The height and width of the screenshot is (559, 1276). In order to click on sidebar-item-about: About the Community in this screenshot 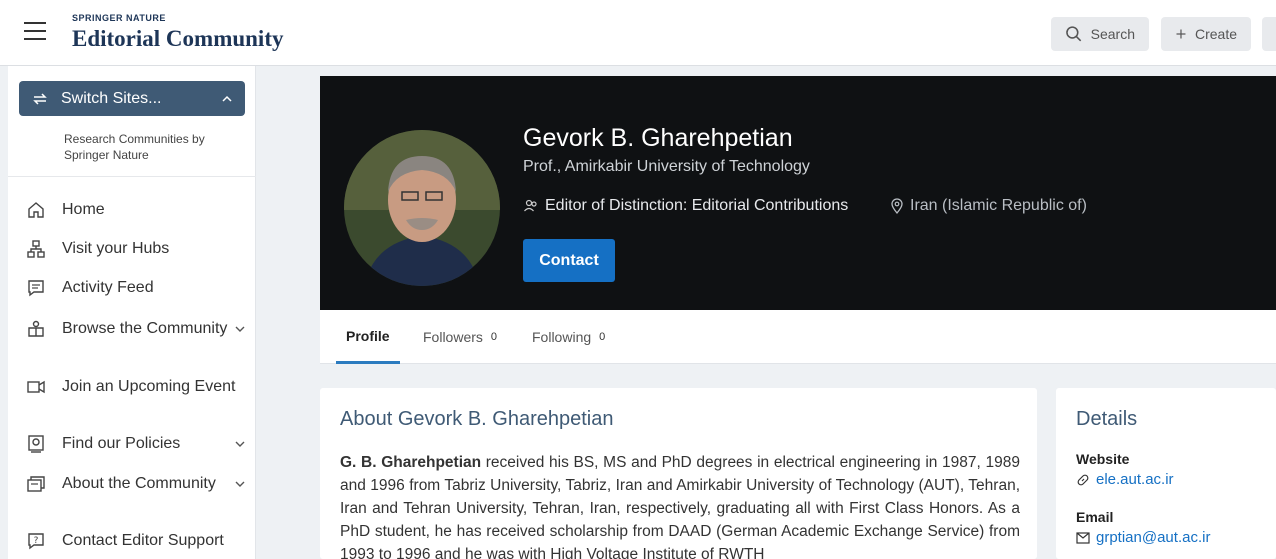, I will do `click(136, 484)`.